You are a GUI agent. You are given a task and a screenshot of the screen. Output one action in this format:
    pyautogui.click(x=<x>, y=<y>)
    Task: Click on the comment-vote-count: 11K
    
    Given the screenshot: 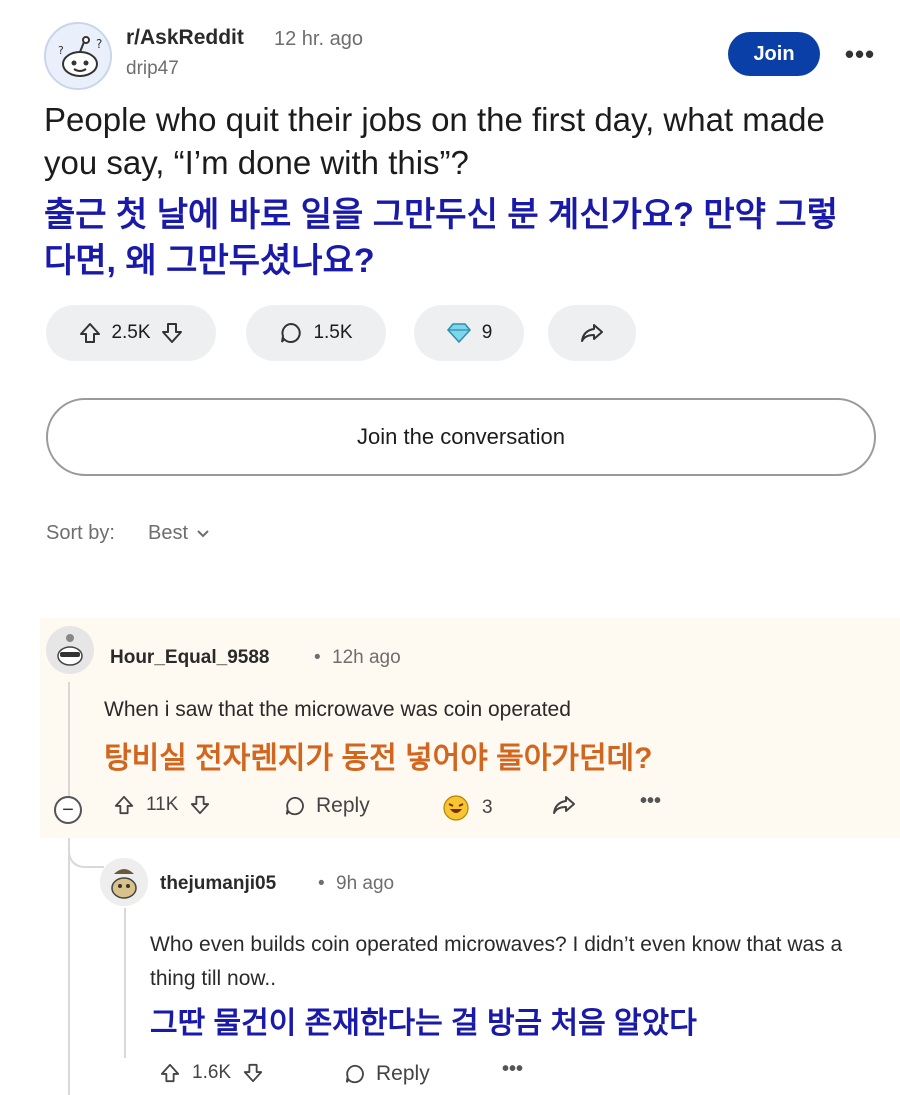 What is the action you would take?
    pyautogui.click(x=162, y=804)
    